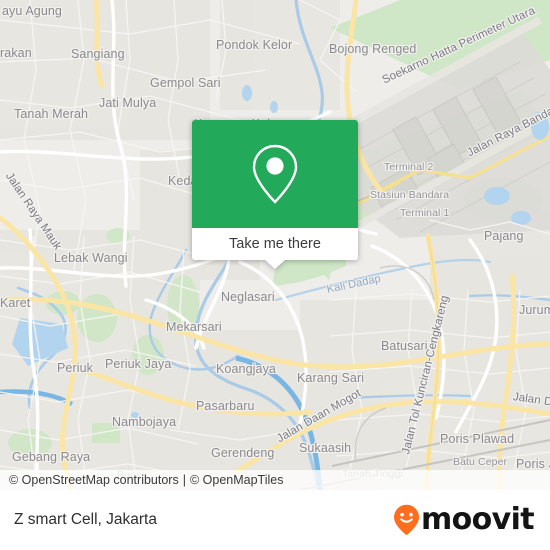 The height and width of the screenshot is (550, 550). What do you see at coordinates (406, 520) in the screenshot?
I see `moovit-pin-smiley-icon` at bounding box center [406, 520].